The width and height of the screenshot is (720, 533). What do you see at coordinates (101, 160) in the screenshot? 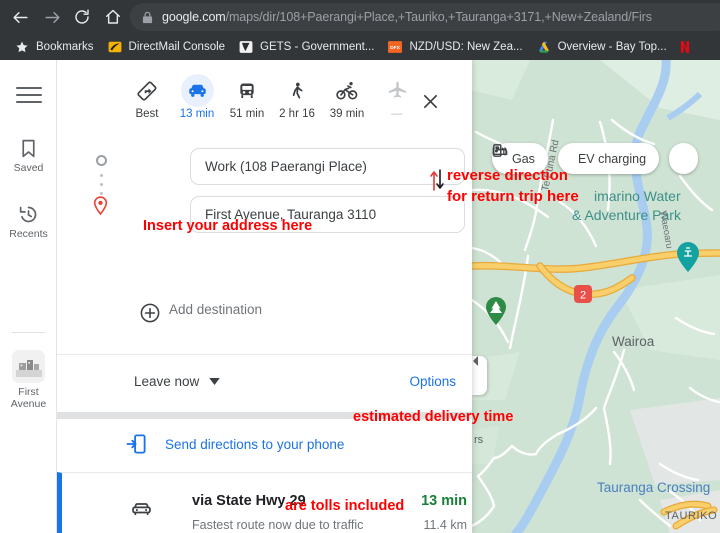
I see `origin-dot-icon` at bounding box center [101, 160].